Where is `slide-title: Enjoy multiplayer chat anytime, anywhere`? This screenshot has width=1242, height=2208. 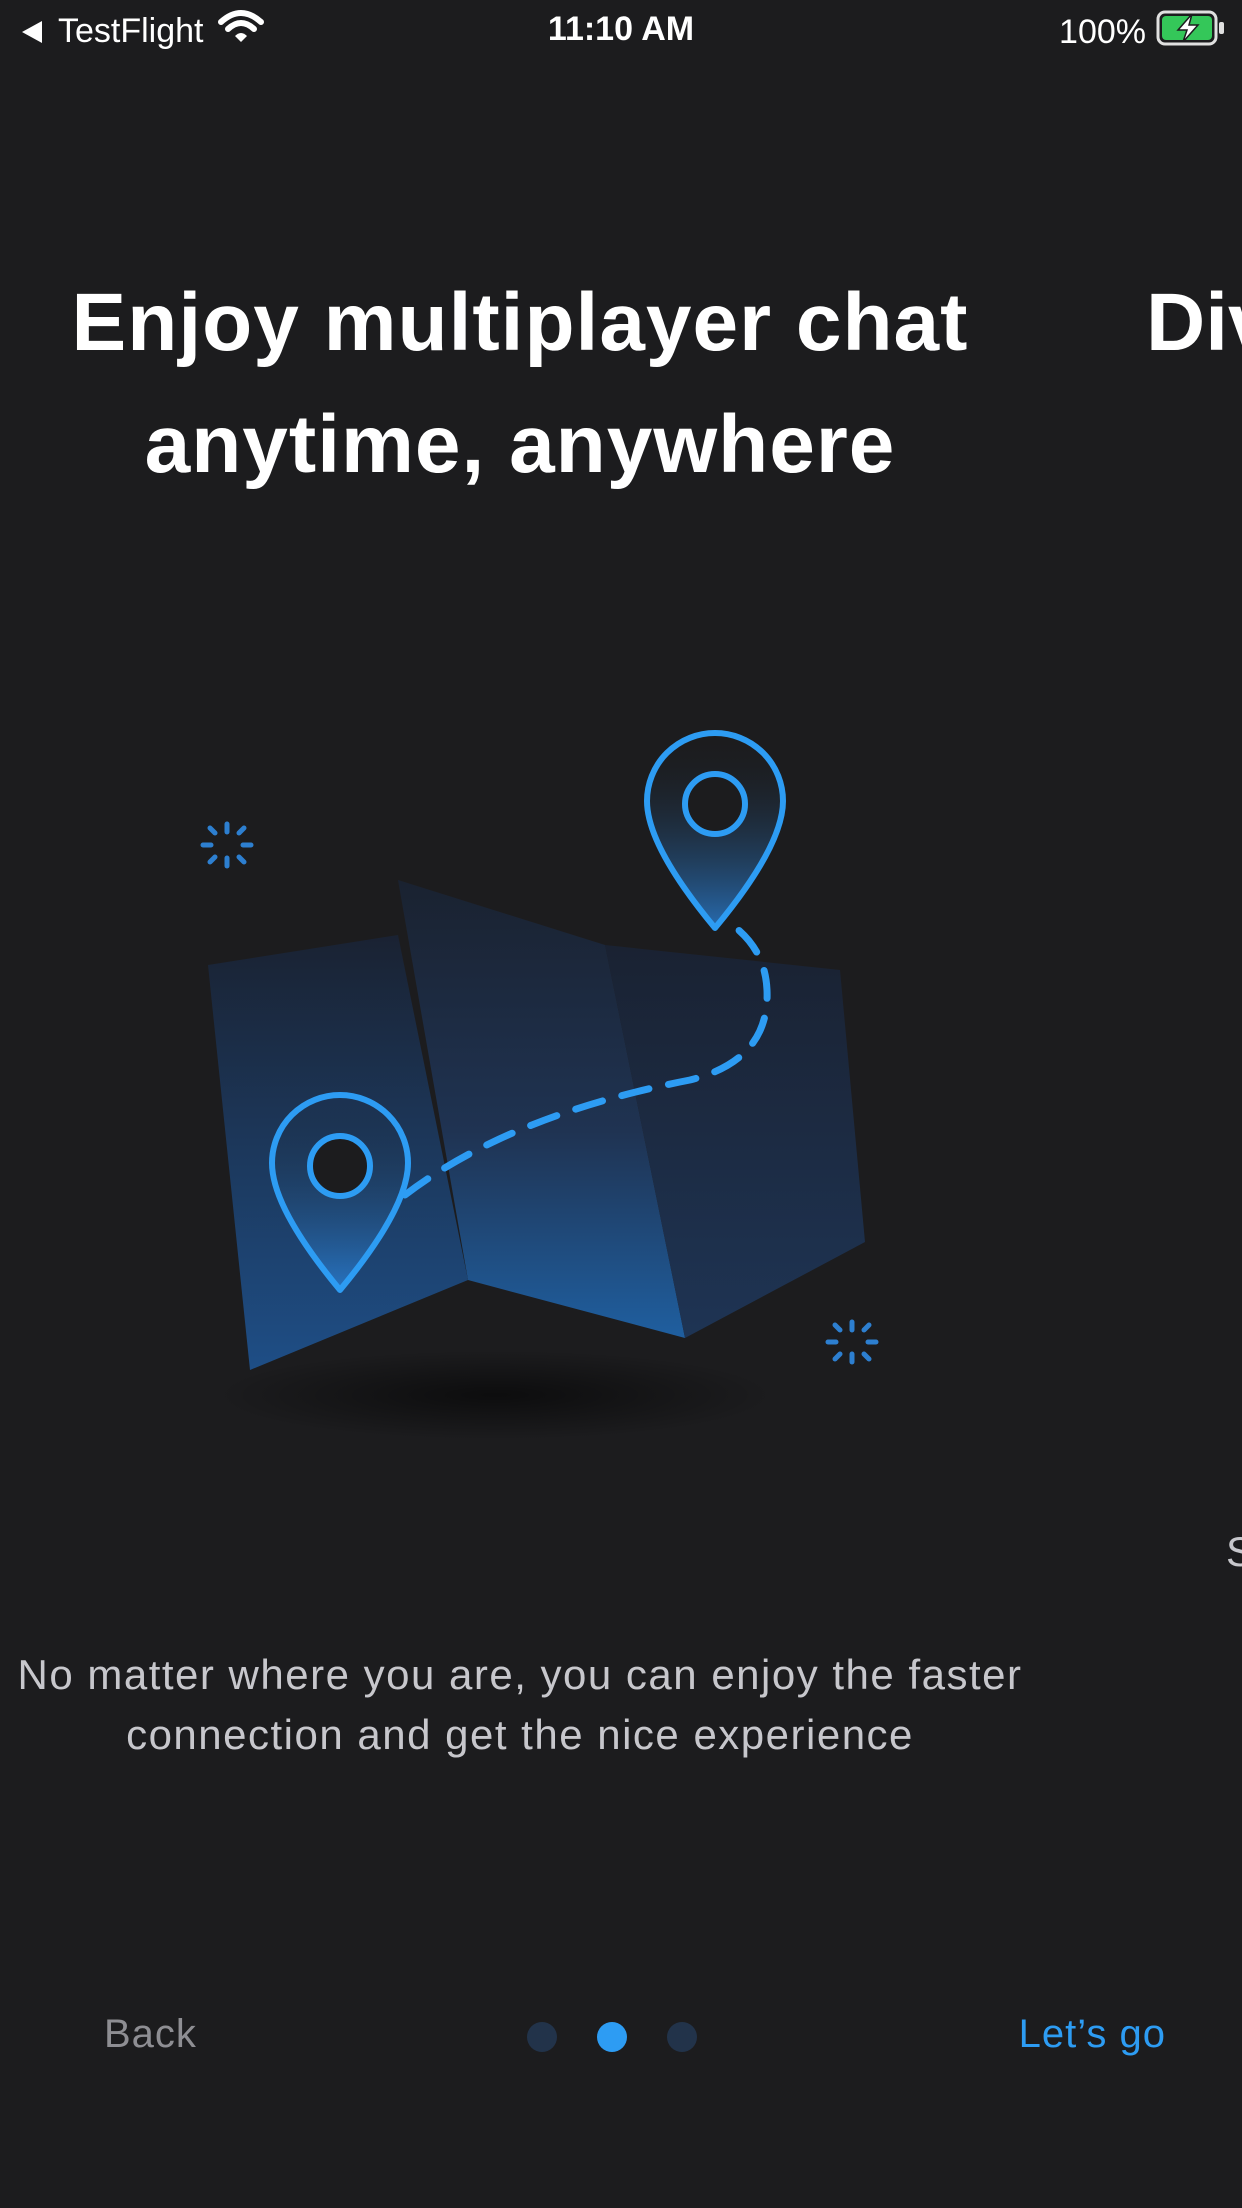 slide-title: Enjoy multiplayer chat anytime, anywhere is located at coordinates (520, 384).